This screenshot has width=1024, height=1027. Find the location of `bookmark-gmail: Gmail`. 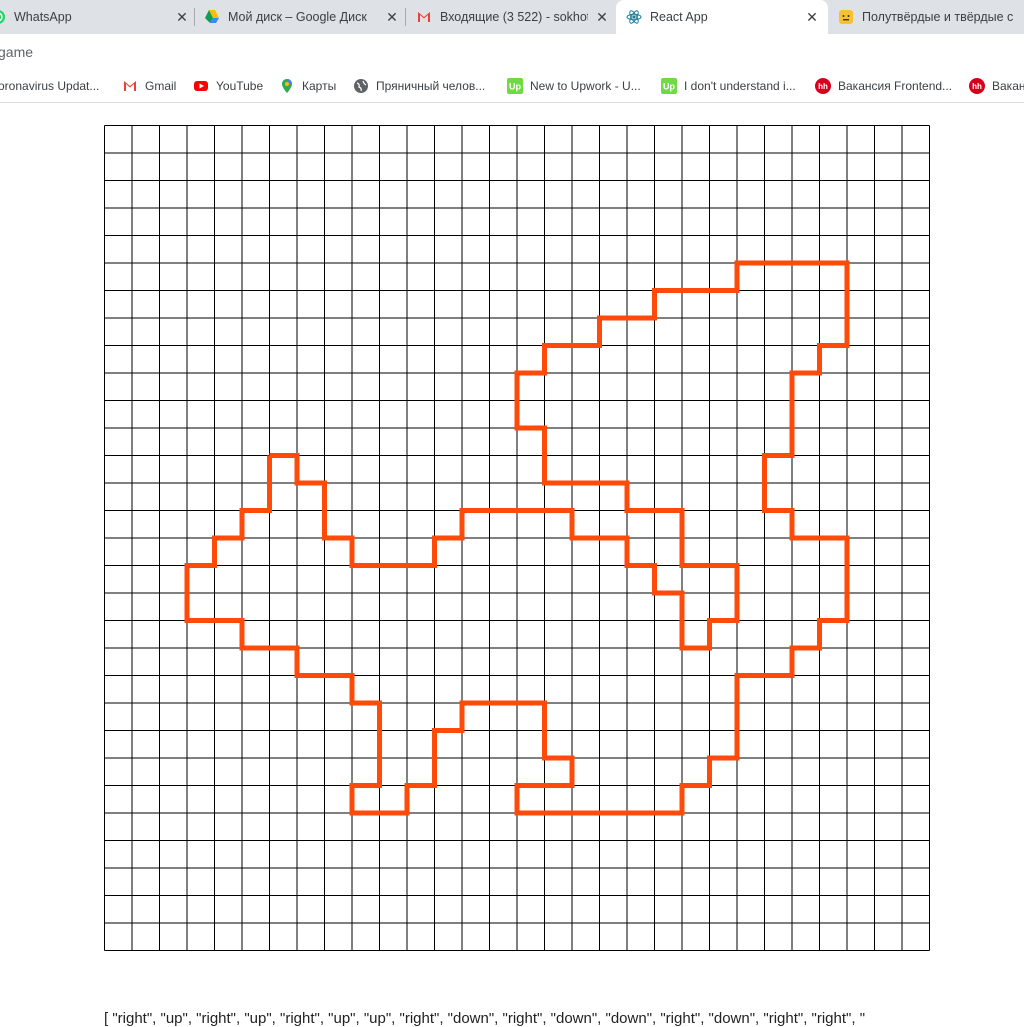

bookmark-gmail: Gmail is located at coordinates (149, 86).